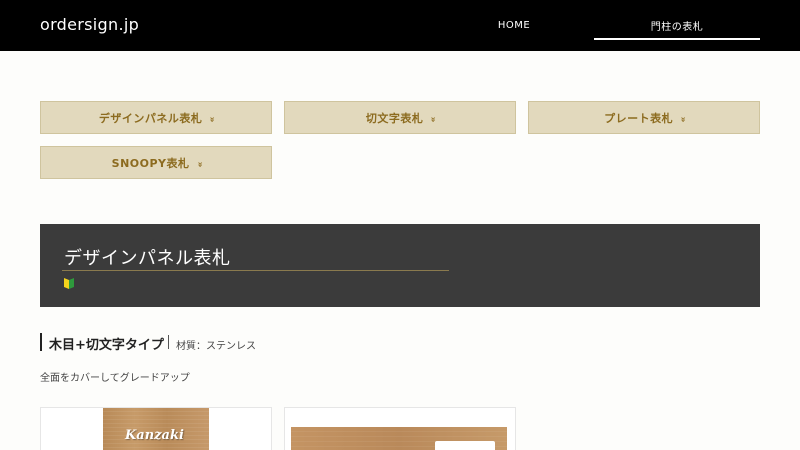 The width and height of the screenshot is (800, 450). I want to click on product-image: Kanzaki, so click(156, 429).